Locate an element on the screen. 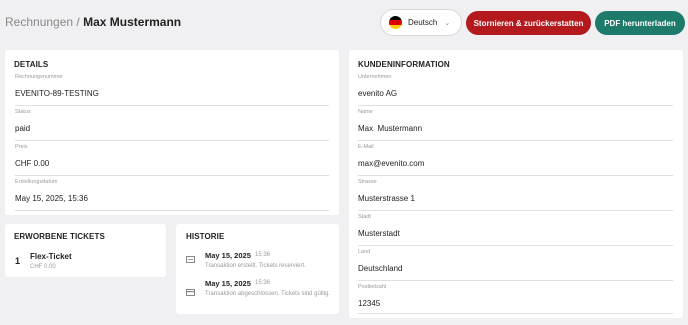 Image resolution: width=688 pixels, height=325 pixels. field-label: E-Mail is located at coordinates (366, 147).